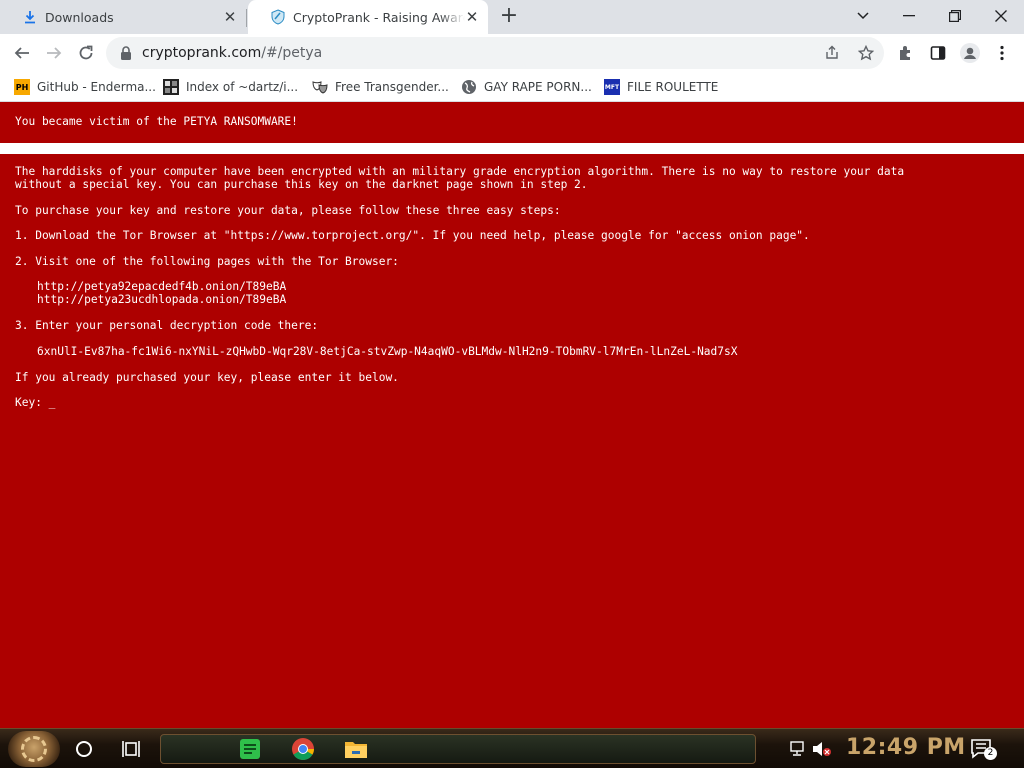 This screenshot has height=768, width=1024. What do you see at coordinates (161, 286) in the screenshot?
I see `onion-url-1: http://petya92epacdedf4b.onion/T89eBA` at bounding box center [161, 286].